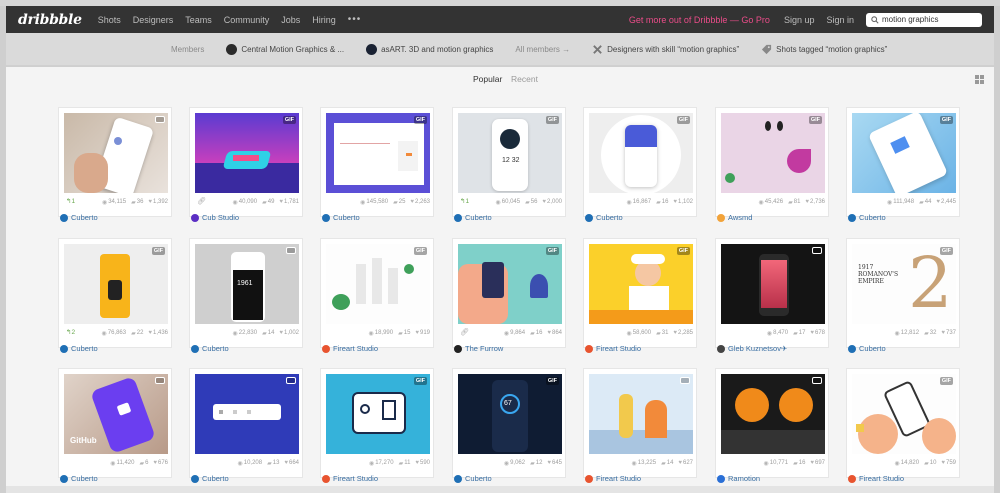  What do you see at coordinates (50, 20) in the screenshot?
I see `dribbble-logo: dribbble` at bounding box center [50, 20].